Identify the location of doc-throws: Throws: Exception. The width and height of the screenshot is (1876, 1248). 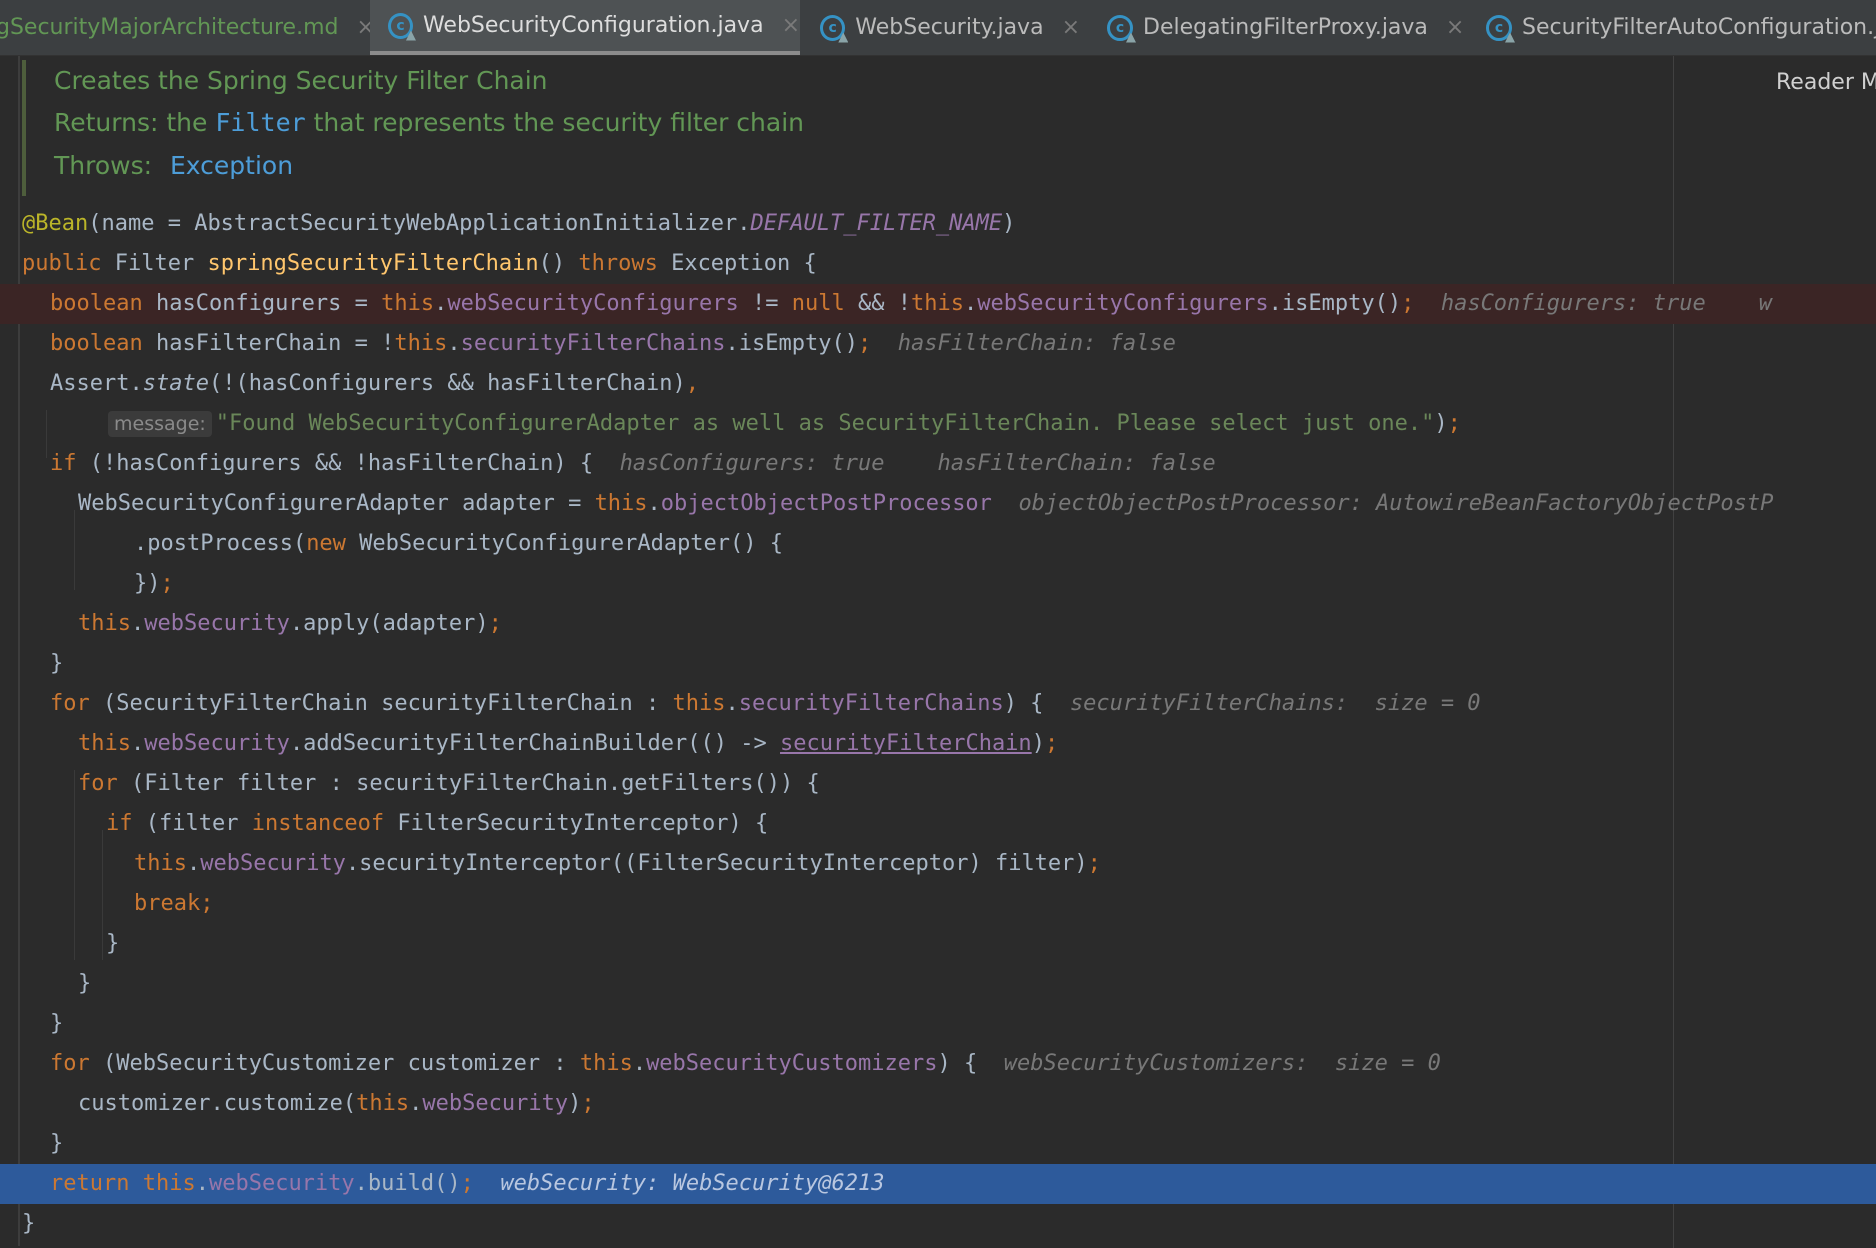
(173, 165).